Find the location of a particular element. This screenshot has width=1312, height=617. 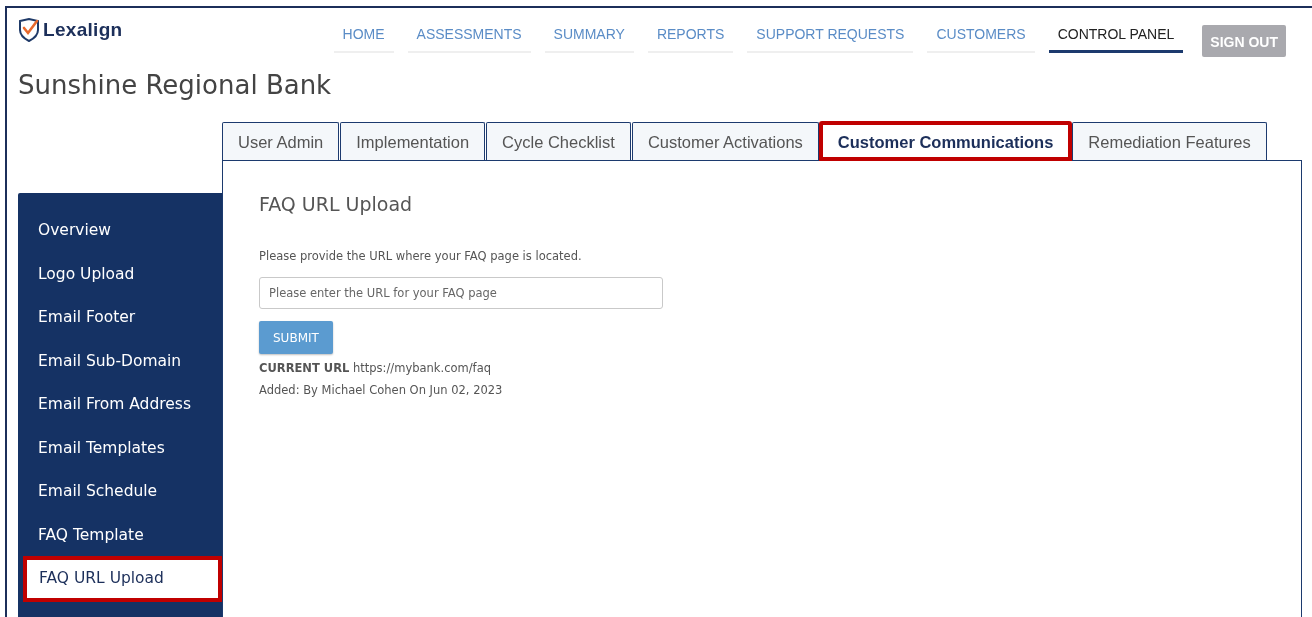

nav-link: SUPPORT REQUESTS is located at coordinates (830, 37).